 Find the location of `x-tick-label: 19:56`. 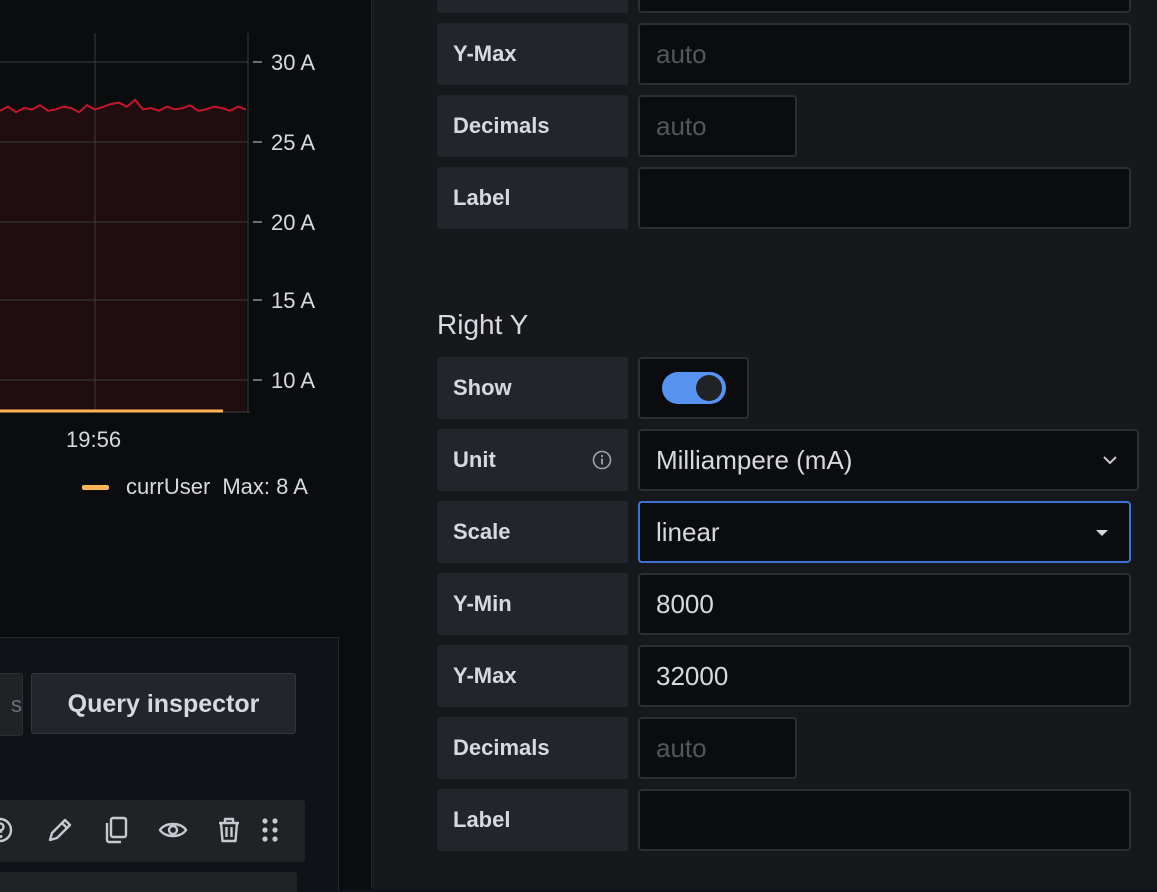

x-tick-label: 19:56 is located at coordinates (94, 439).